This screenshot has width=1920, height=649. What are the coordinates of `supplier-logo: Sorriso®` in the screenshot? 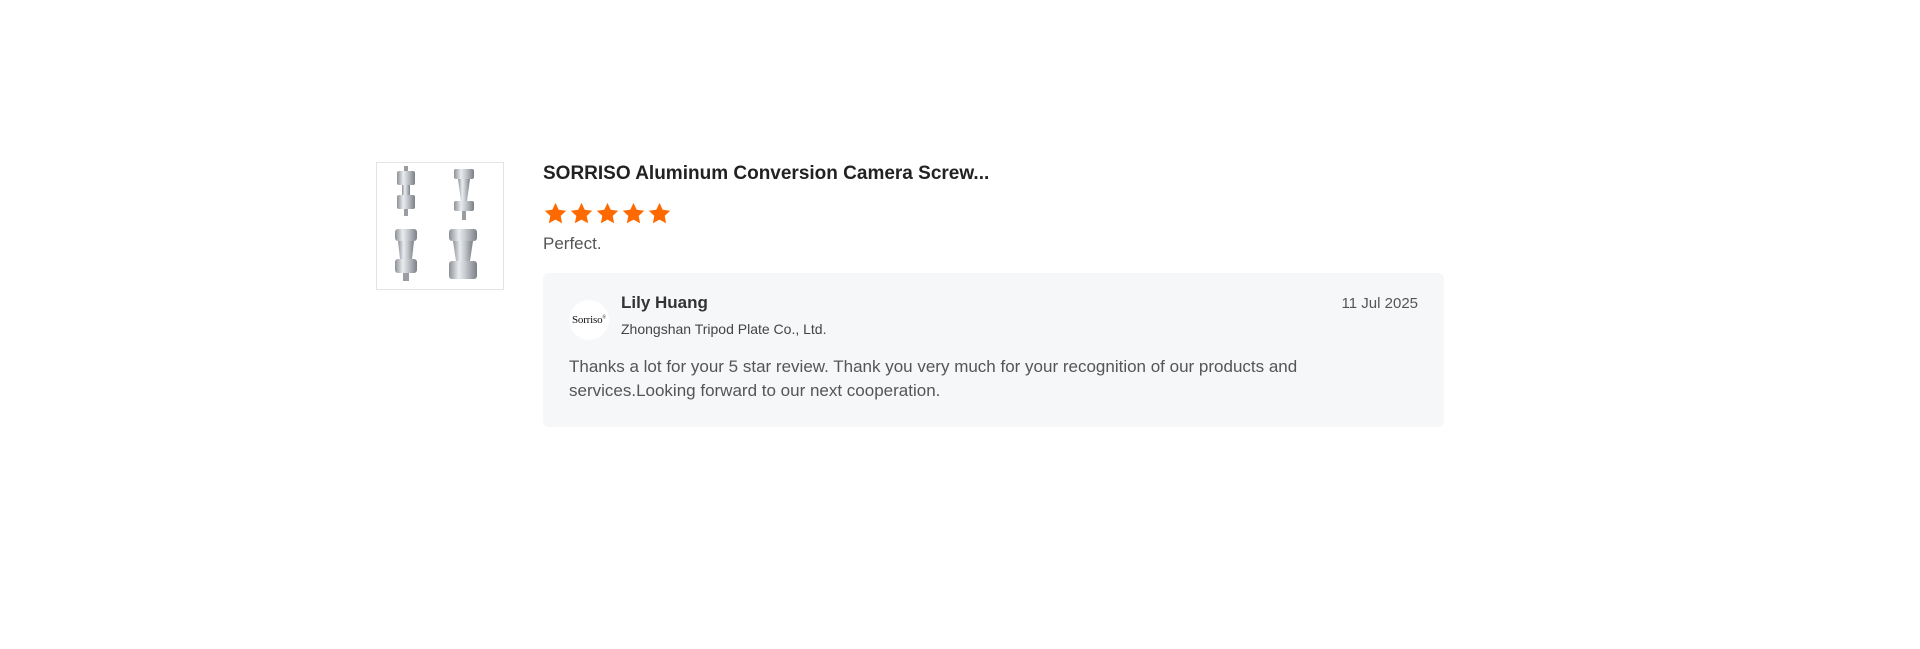 It's located at (589, 320).